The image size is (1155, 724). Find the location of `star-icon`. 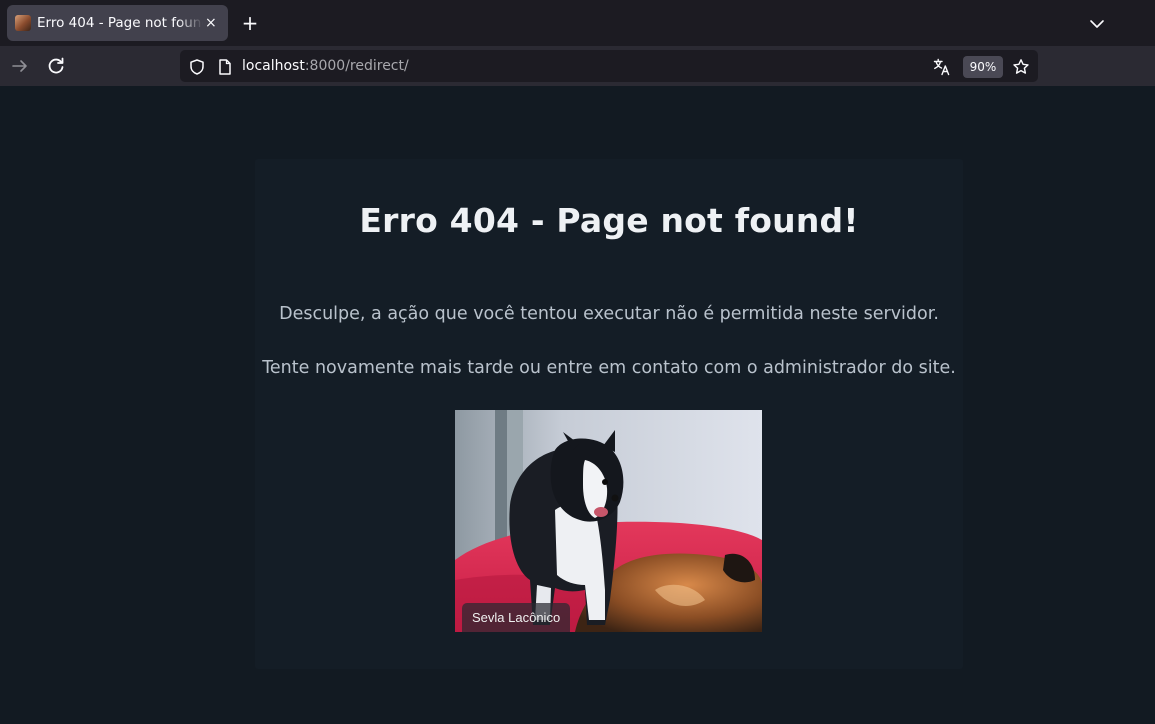

star-icon is located at coordinates (1021, 67).